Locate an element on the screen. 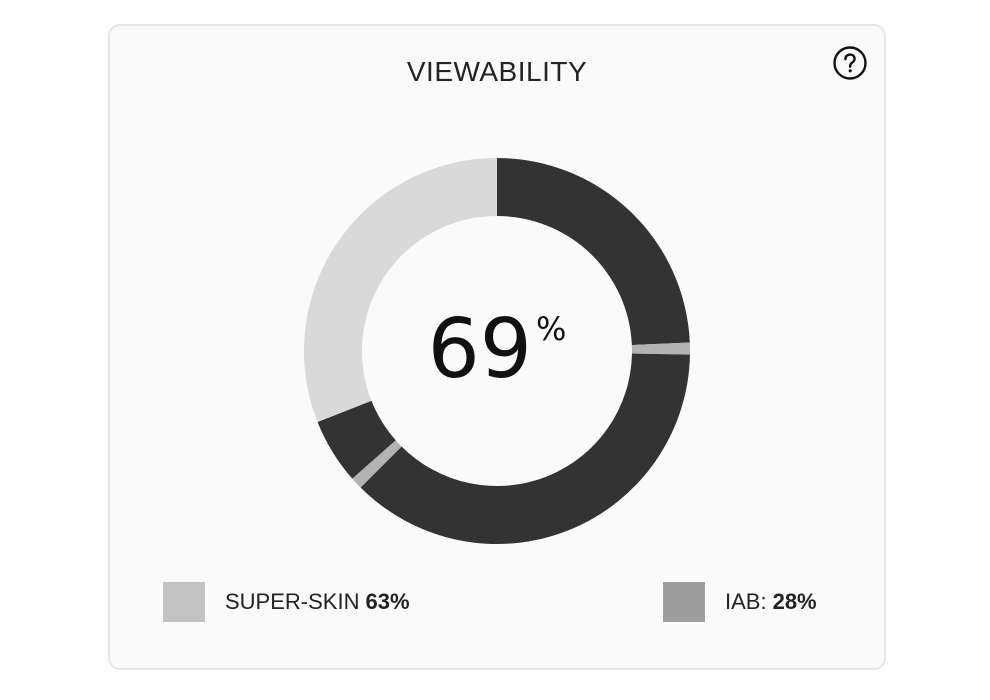 This screenshot has width=990, height=700. center-value-number: 69 is located at coordinates (479, 349).